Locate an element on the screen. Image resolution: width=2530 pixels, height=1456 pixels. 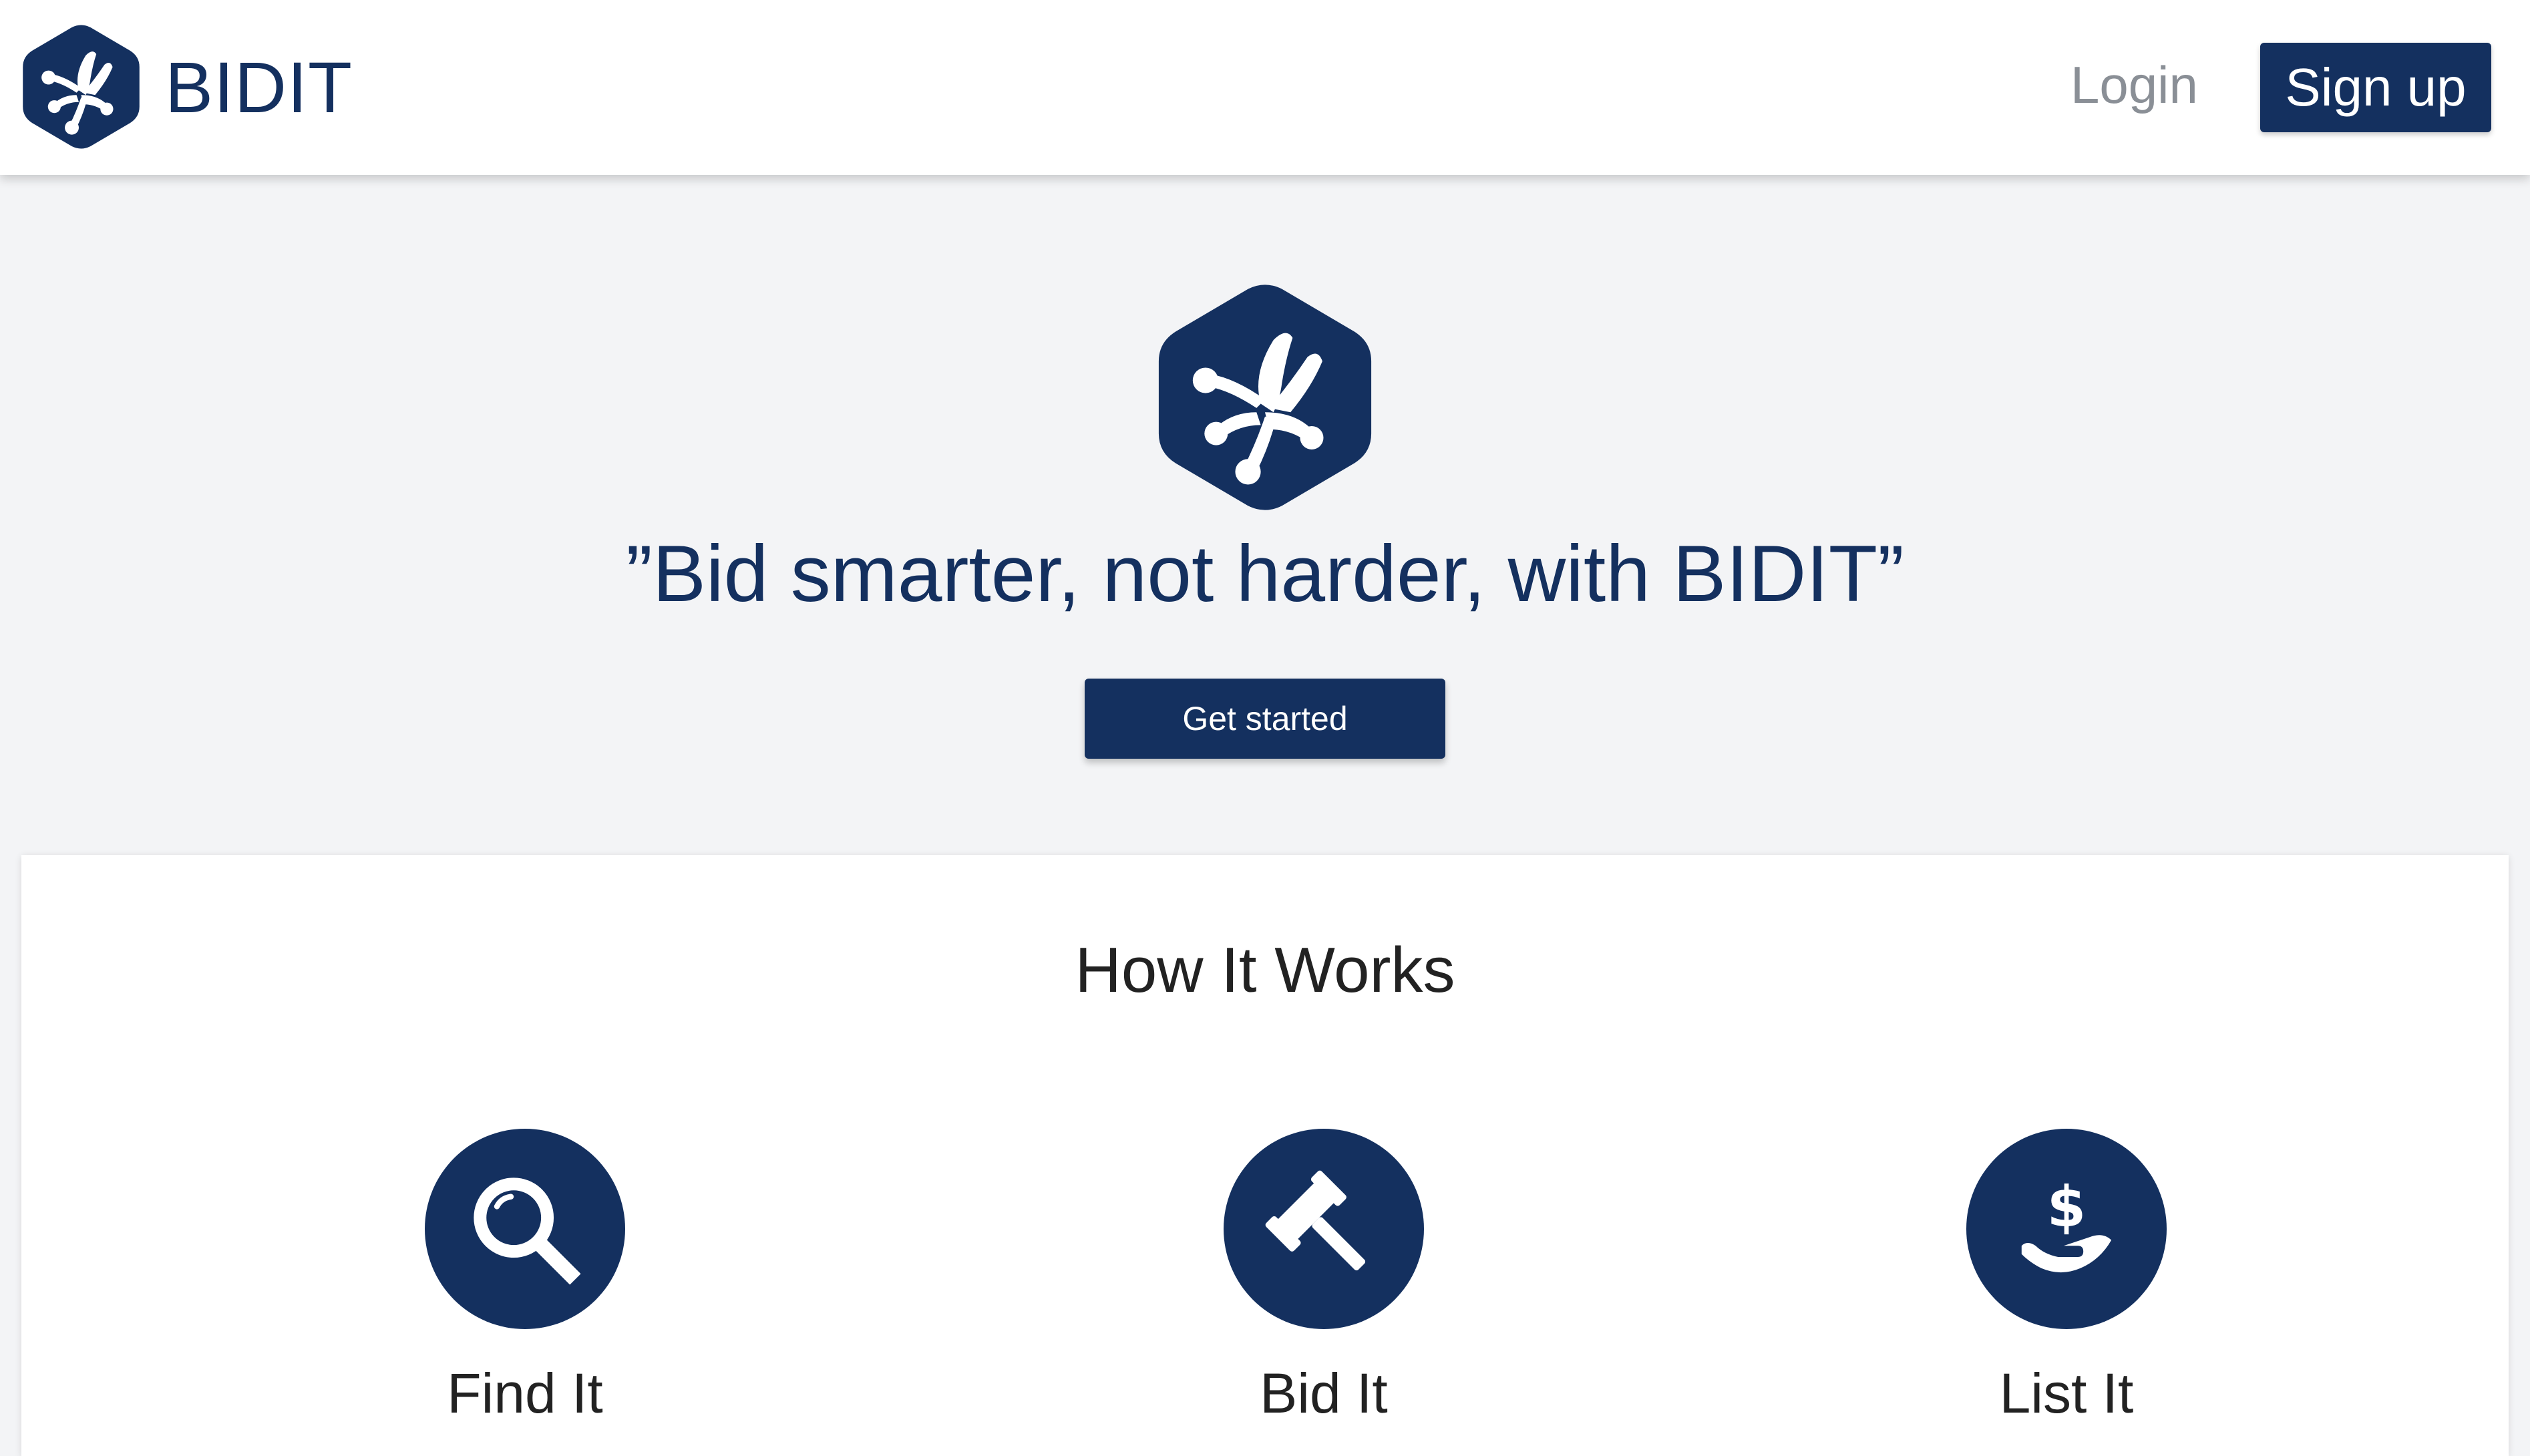
step-label: Find It is located at coordinates (525, 1394).